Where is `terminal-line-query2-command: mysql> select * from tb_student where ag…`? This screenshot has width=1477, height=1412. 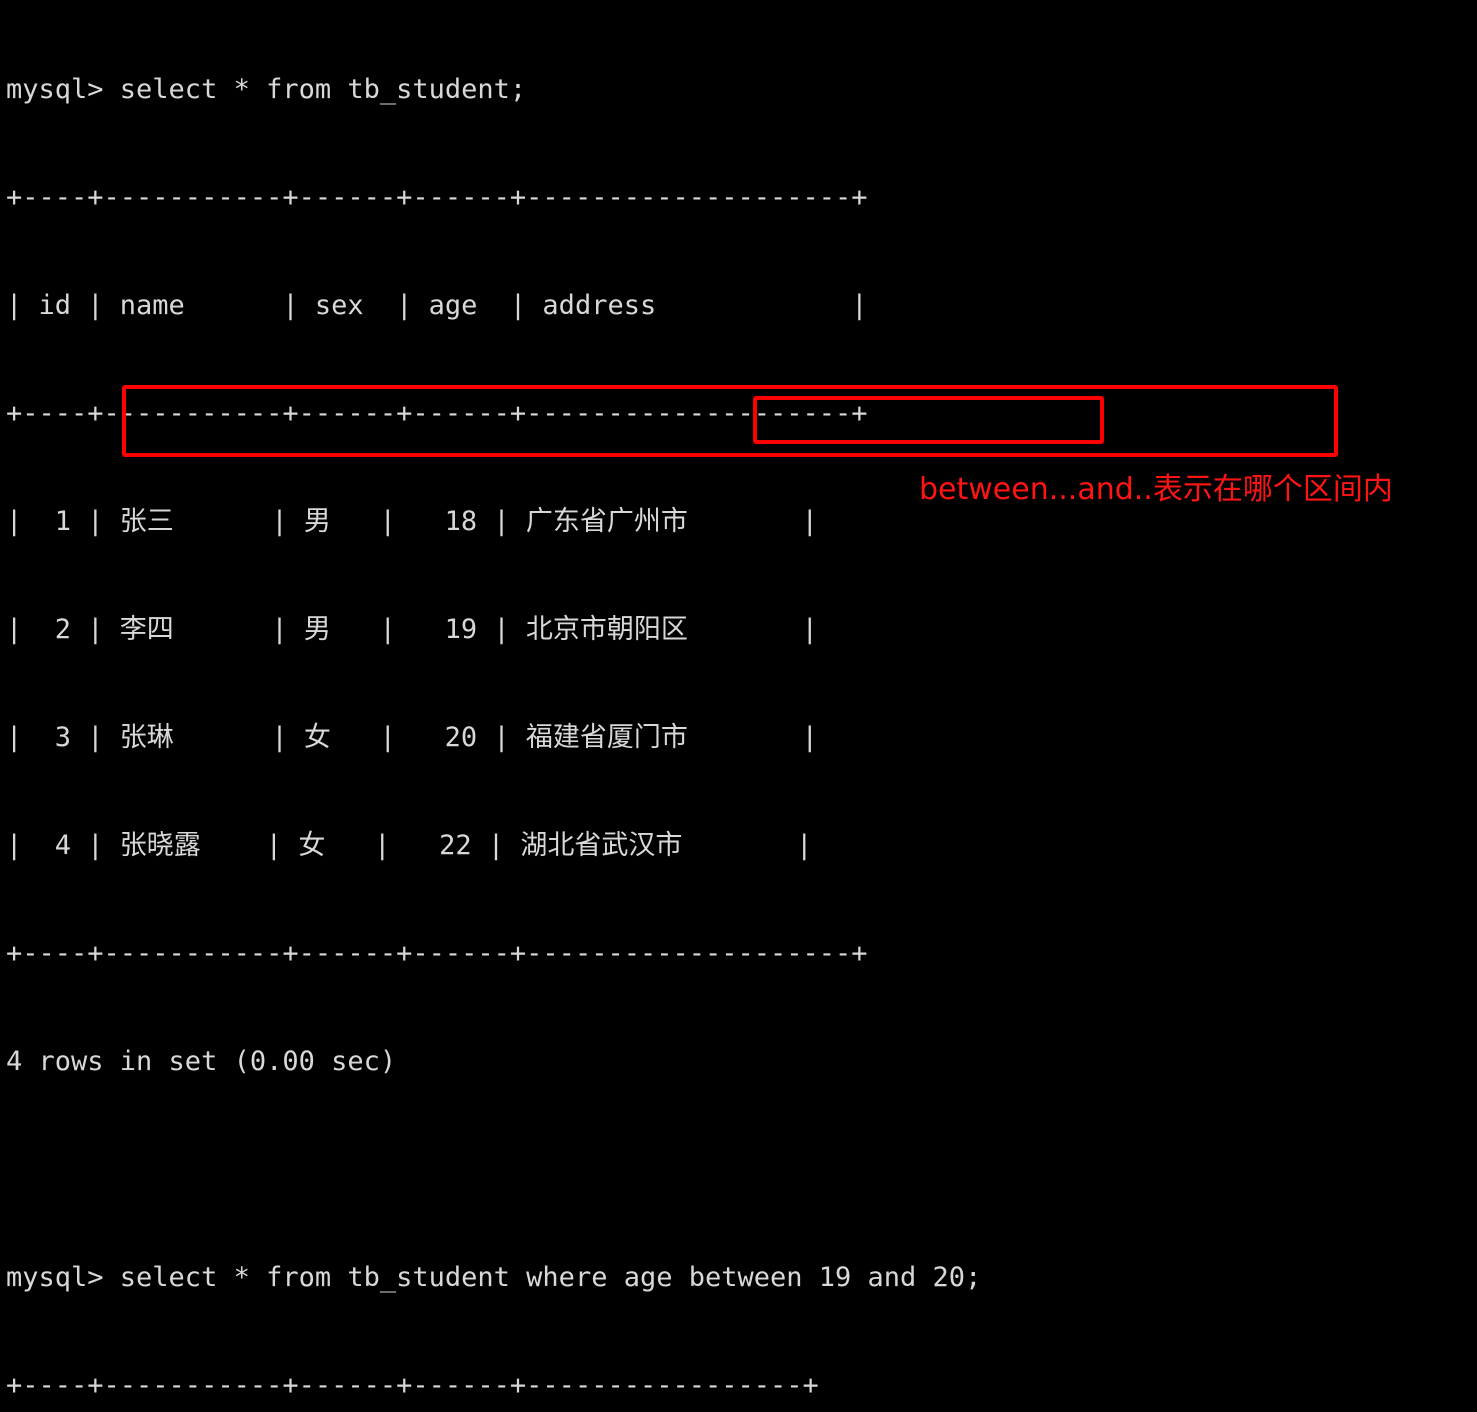 terminal-line-query2-command: mysql> select * from tb_student where ag… is located at coordinates (494, 1277).